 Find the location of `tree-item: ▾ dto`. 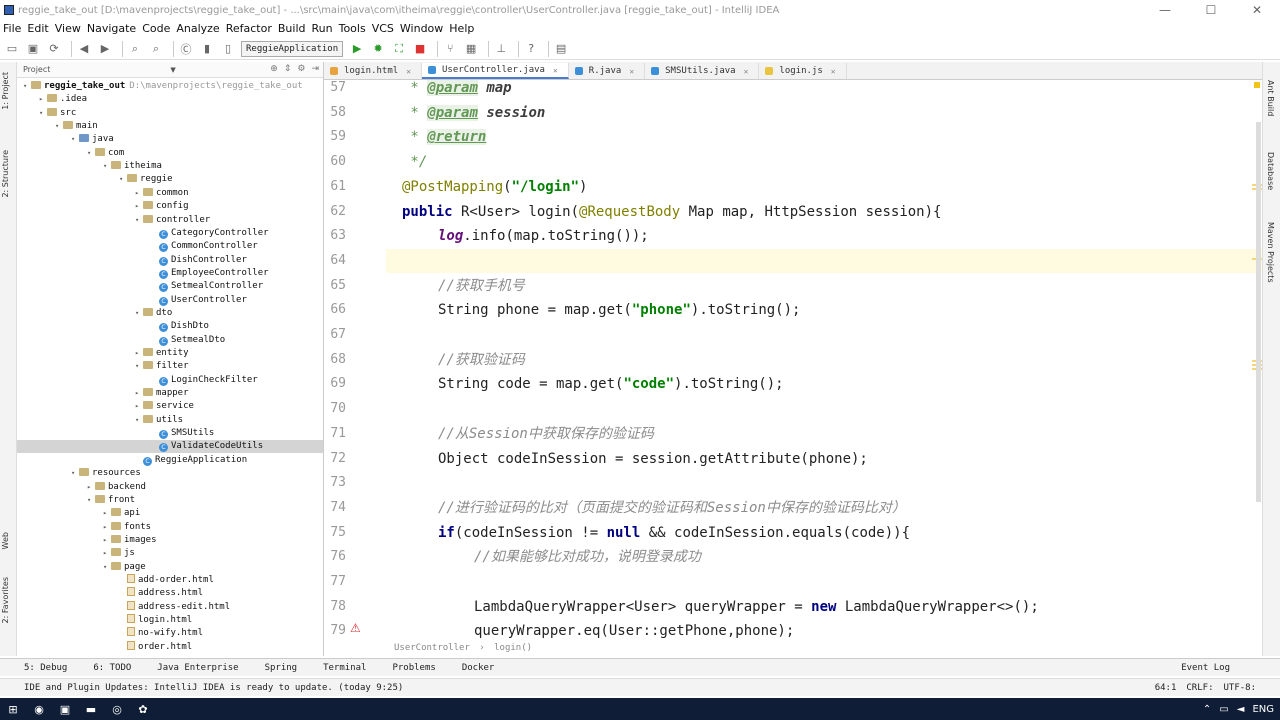

tree-item: ▾ dto is located at coordinates (170, 313).